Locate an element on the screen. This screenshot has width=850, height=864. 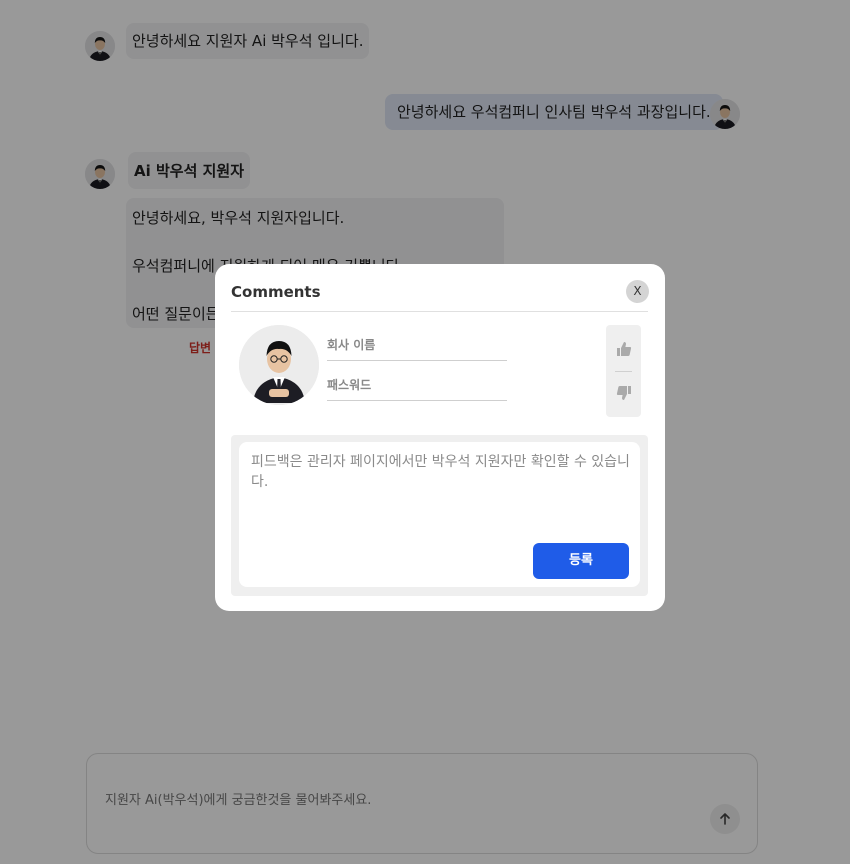
submit-button: 등록 is located at coordinates (581, 561).